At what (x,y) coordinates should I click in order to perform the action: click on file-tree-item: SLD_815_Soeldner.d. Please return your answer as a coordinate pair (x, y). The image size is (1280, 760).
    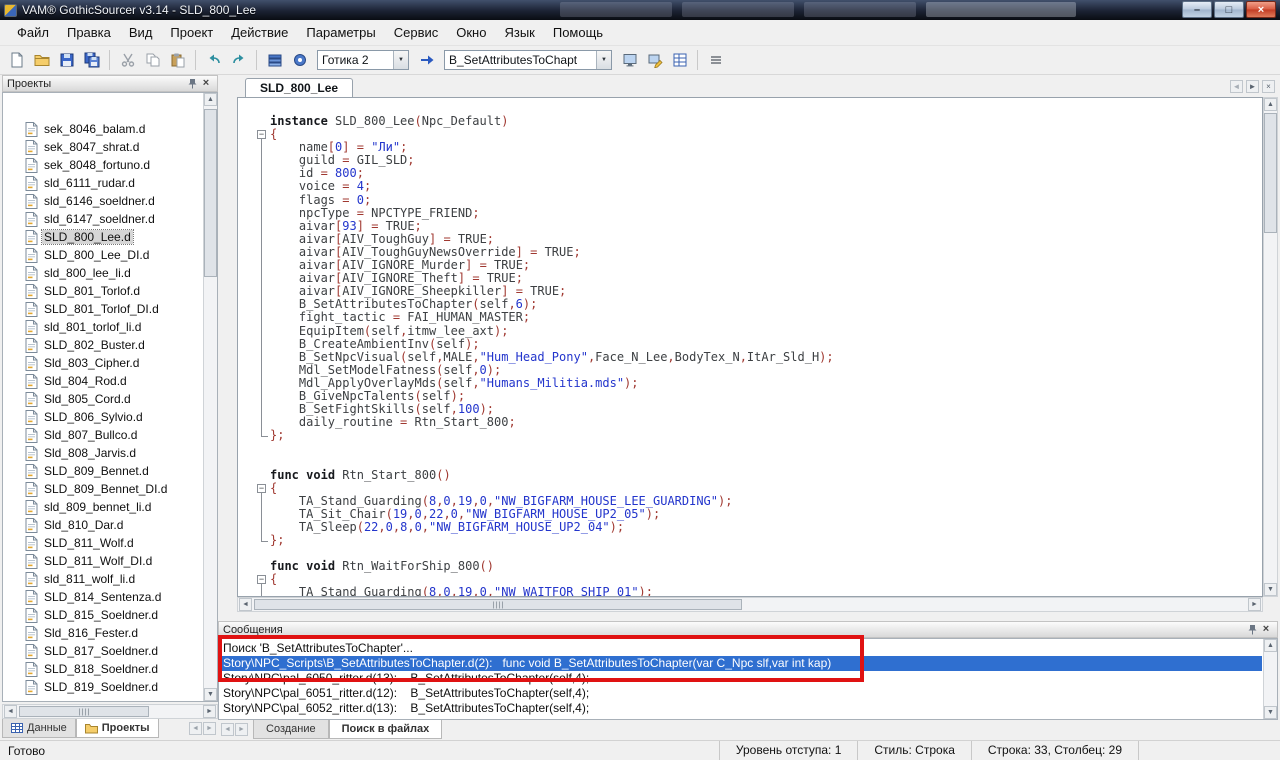
    Looking at the image, I should click on (103, 615).